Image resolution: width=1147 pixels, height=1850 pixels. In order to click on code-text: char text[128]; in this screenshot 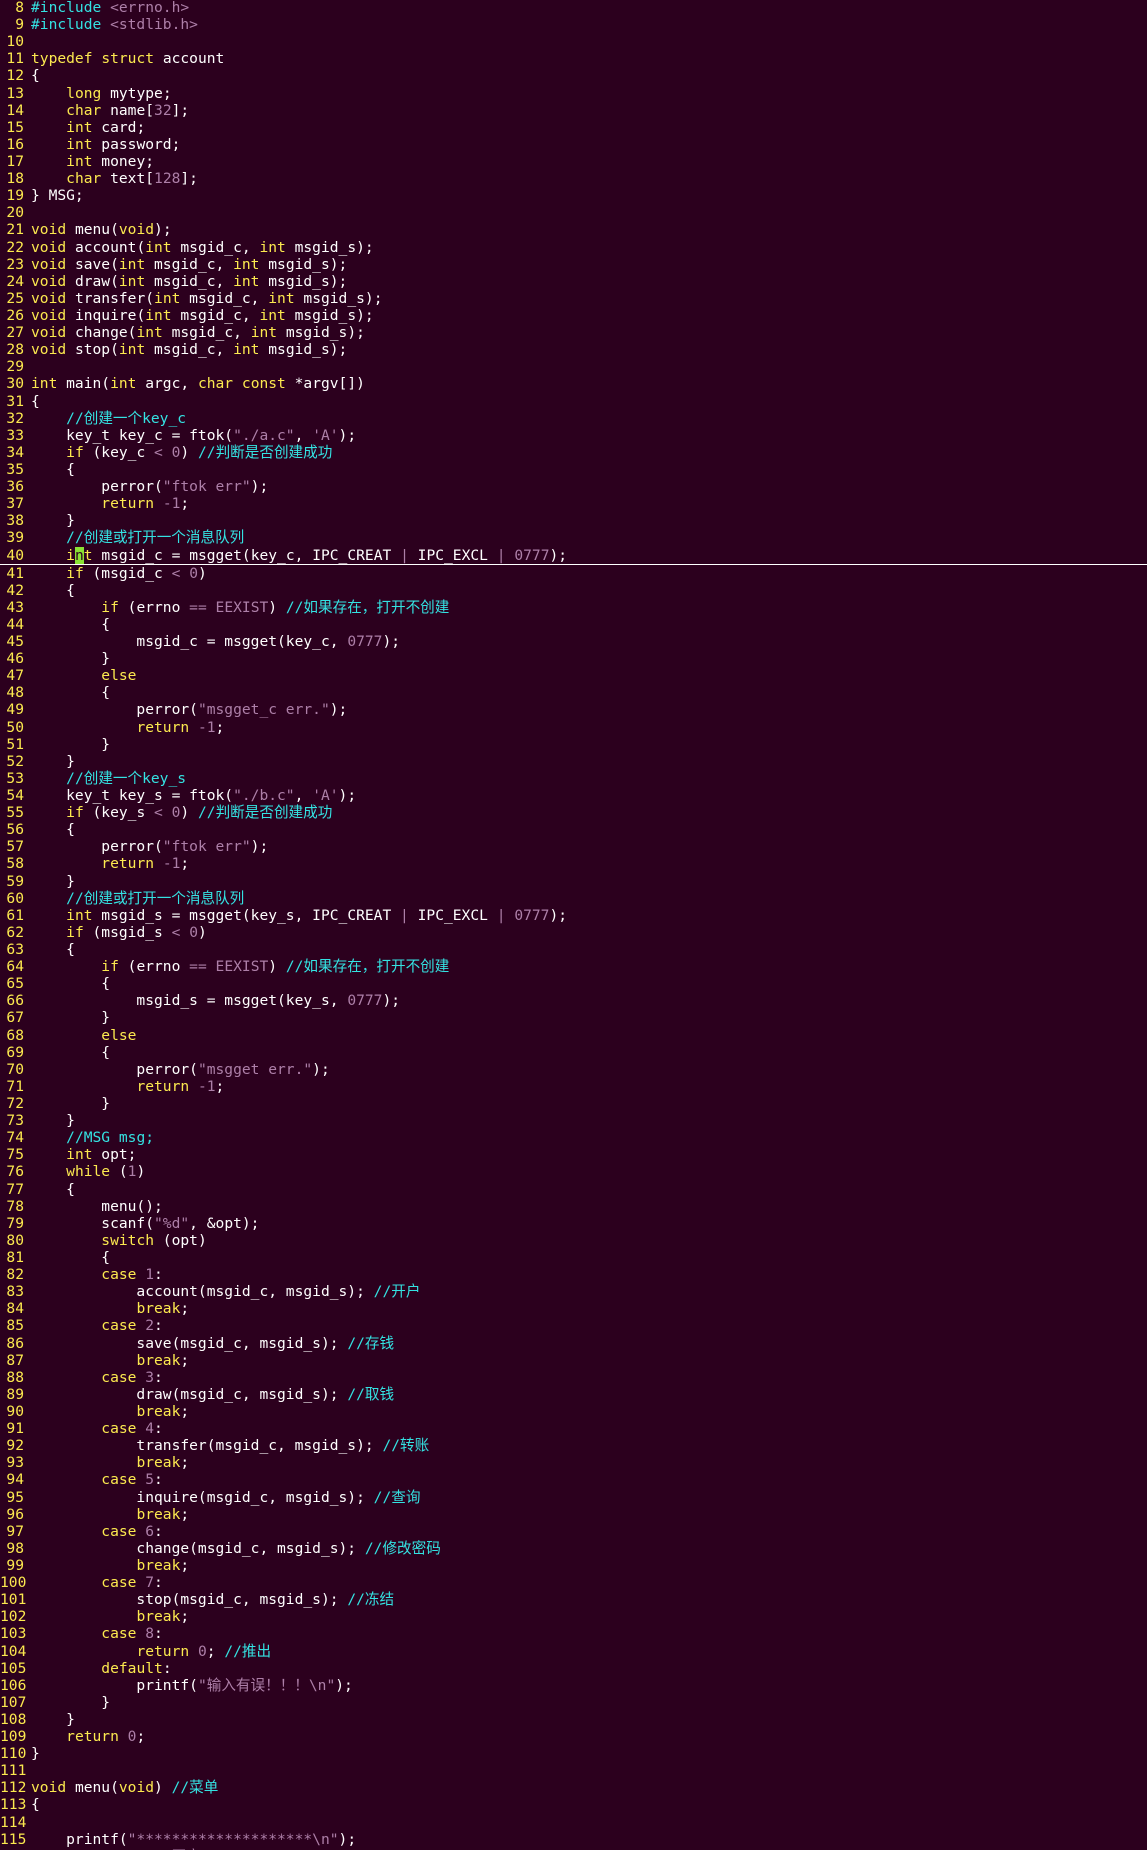, I will do `click(114, 178)`.